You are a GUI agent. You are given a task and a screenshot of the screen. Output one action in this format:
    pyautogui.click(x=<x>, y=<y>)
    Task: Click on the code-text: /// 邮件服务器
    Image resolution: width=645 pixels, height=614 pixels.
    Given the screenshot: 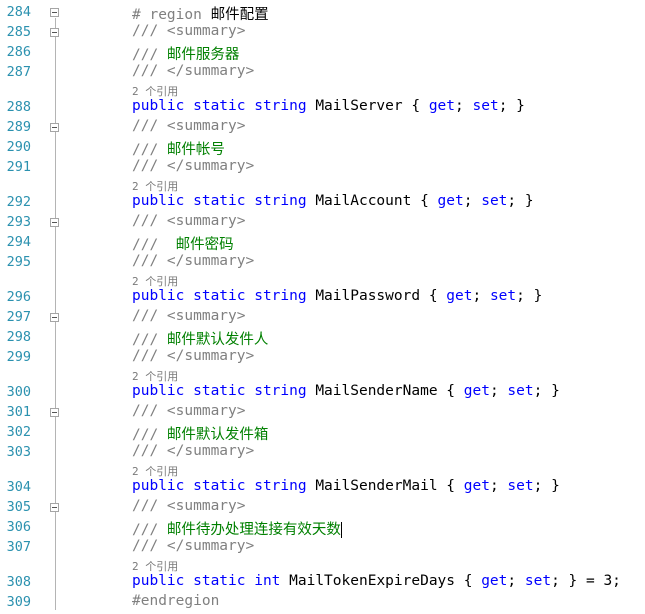 What is the action you would take?
    pyautogui.click(x=185, y=53)
    